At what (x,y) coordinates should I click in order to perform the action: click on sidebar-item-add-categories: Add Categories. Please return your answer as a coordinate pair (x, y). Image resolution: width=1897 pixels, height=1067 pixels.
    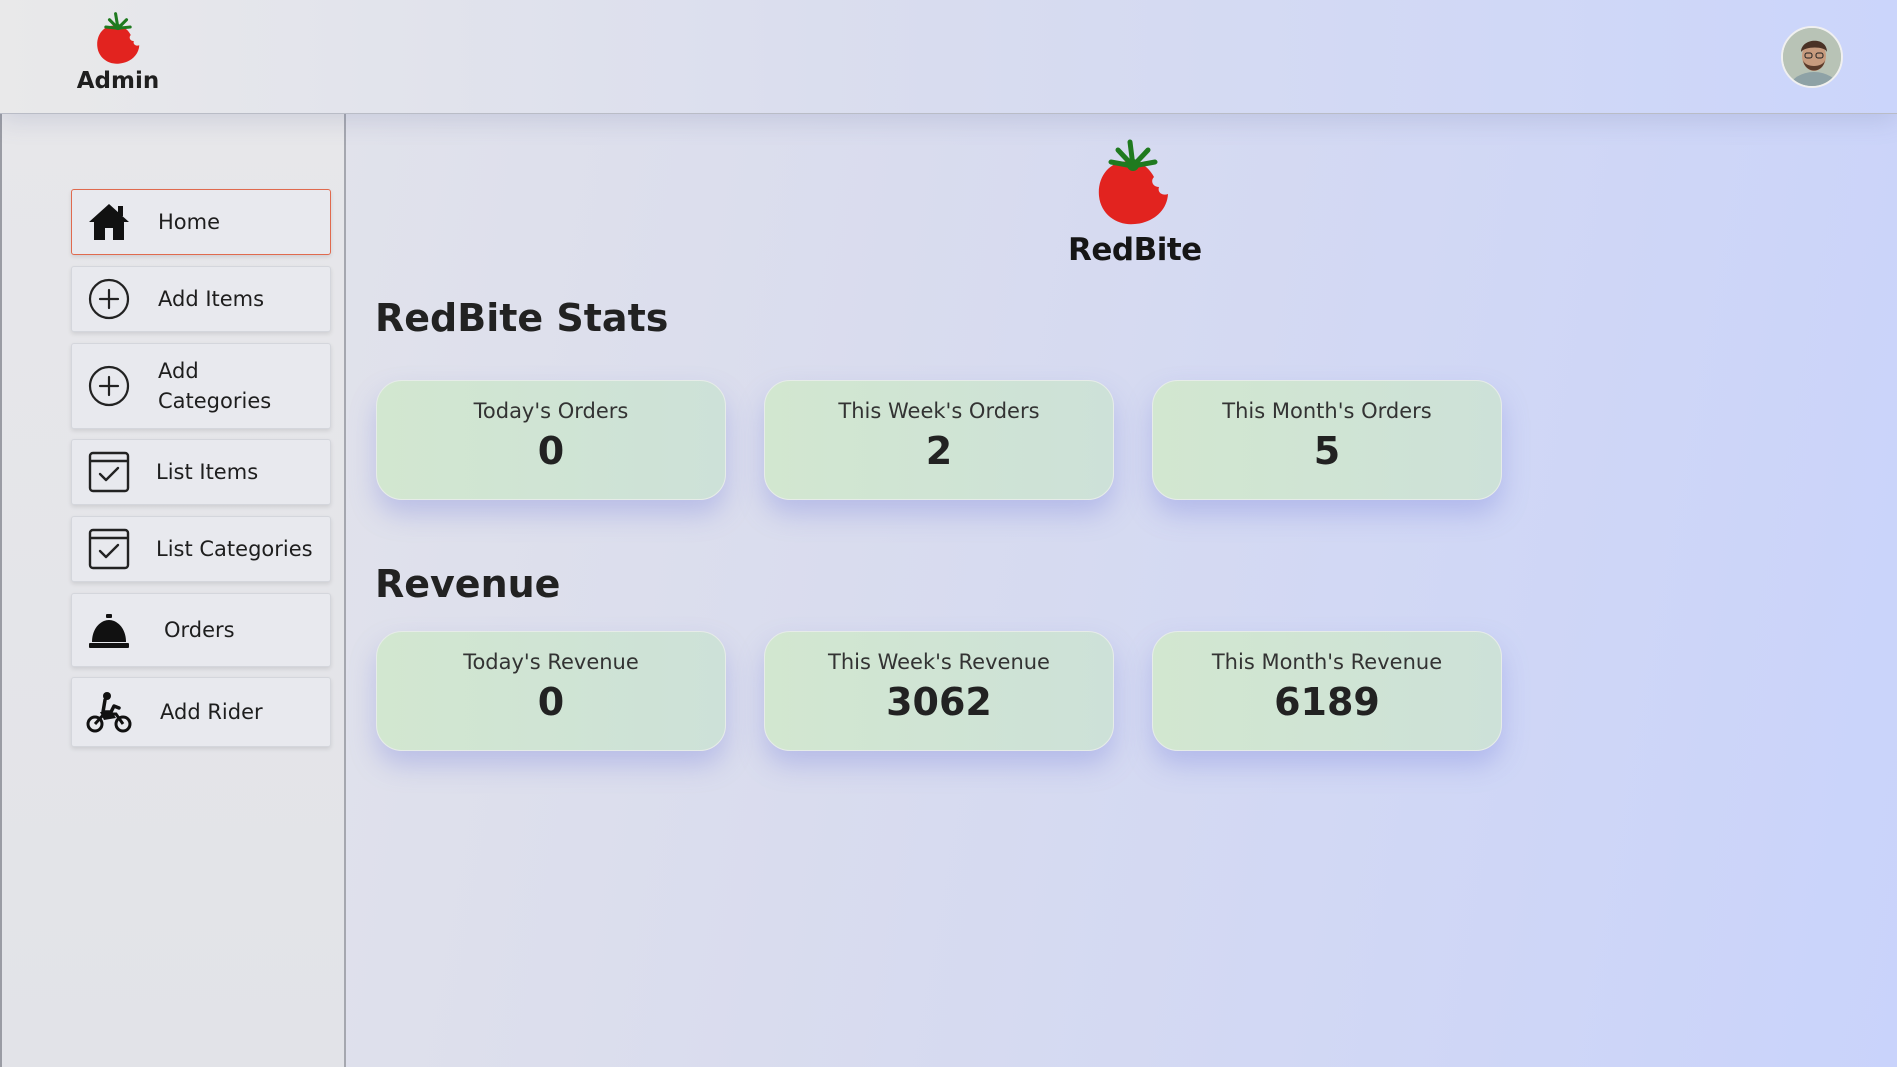
    Looking at the image, I should click on (201, 386).